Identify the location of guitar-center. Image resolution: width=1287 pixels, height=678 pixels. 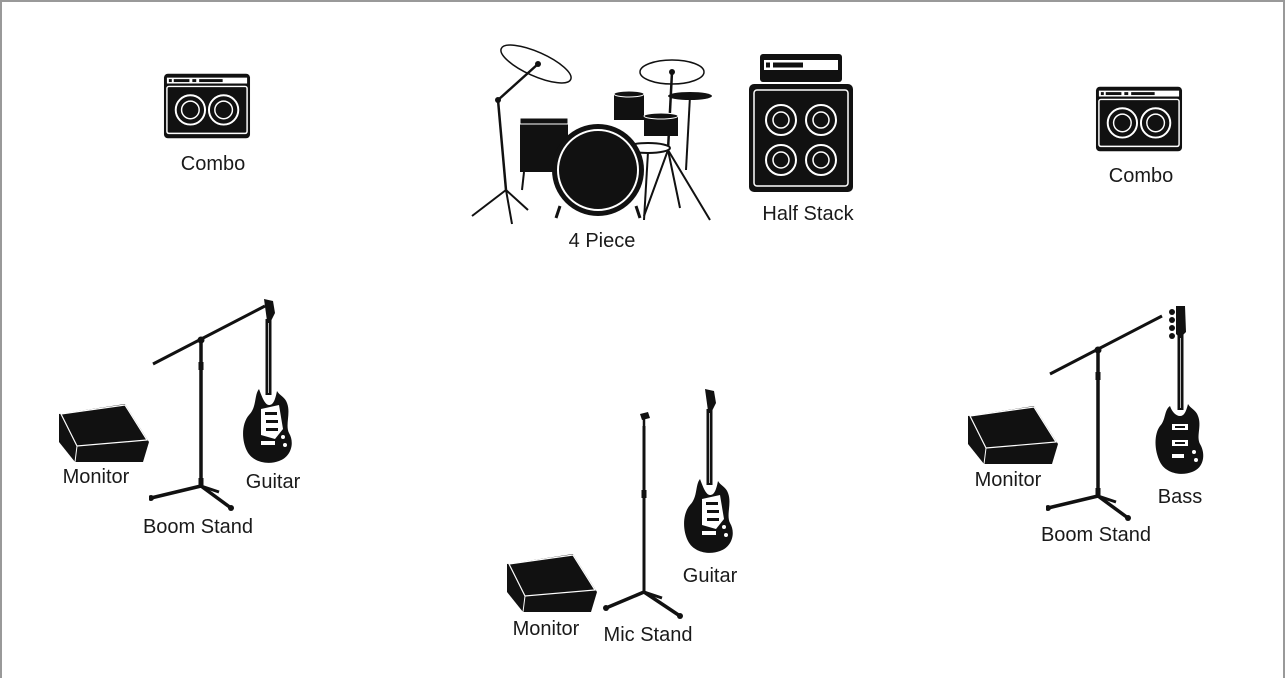
(710, 472).